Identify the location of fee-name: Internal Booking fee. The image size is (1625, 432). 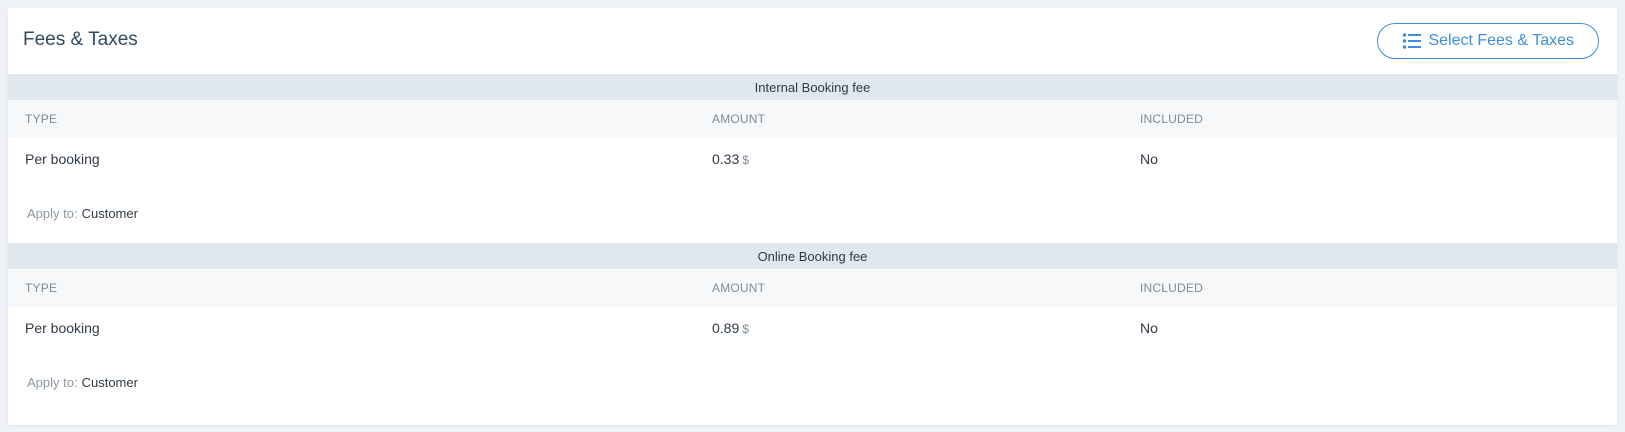
(812, 87).